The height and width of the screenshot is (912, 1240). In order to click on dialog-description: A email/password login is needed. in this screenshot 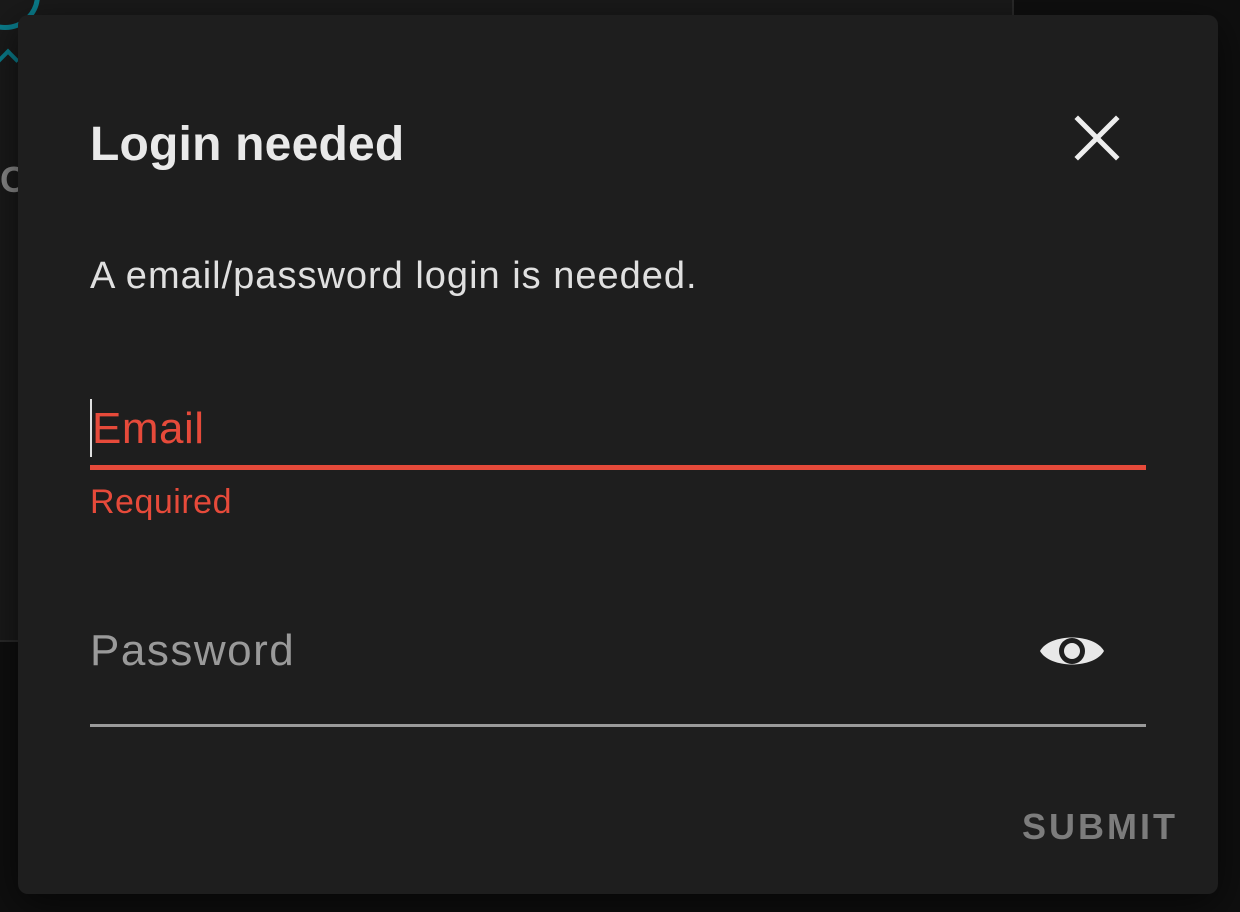, I will do `click(394, 276)`.